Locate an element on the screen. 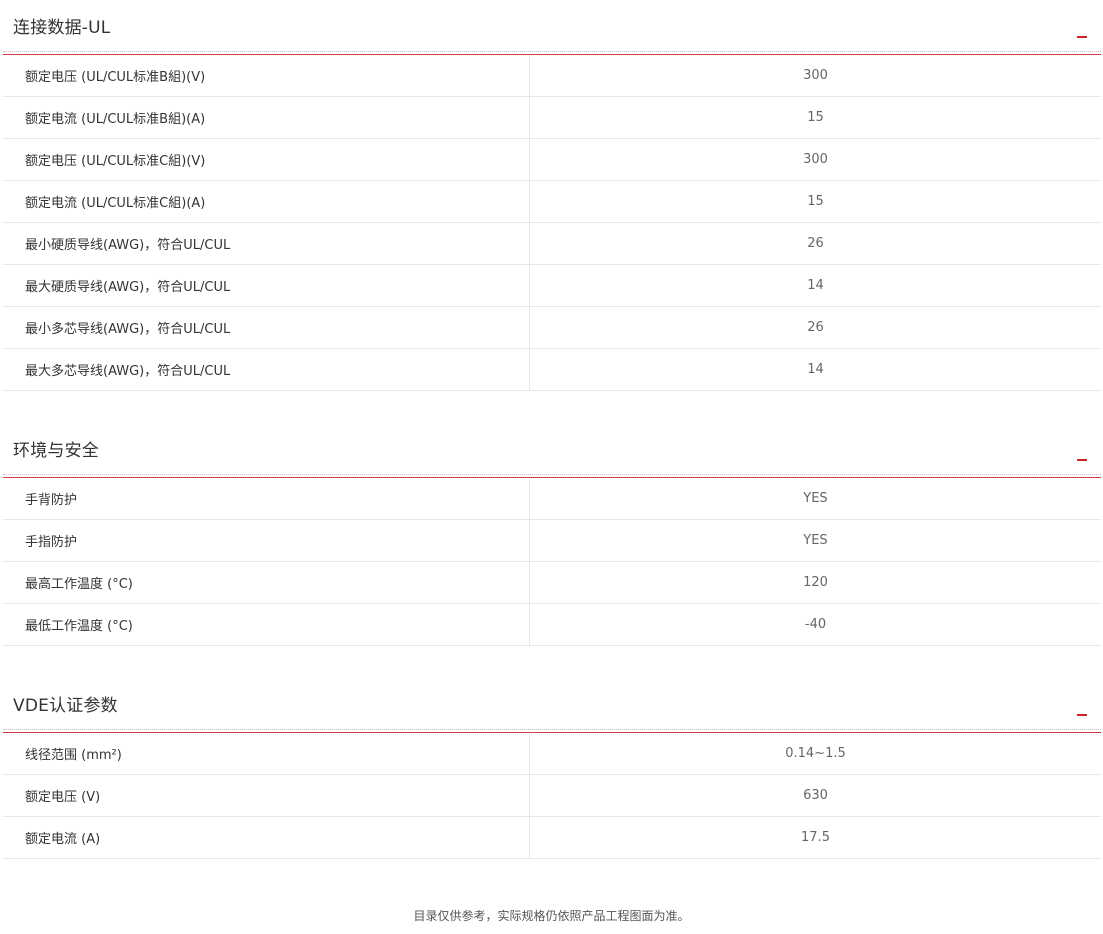 The width and height of the screenshot is (1103, 934). table-row: 额定电流 (UL/CUL标准B組)(A) 15 is located at coordinates (552, 118).